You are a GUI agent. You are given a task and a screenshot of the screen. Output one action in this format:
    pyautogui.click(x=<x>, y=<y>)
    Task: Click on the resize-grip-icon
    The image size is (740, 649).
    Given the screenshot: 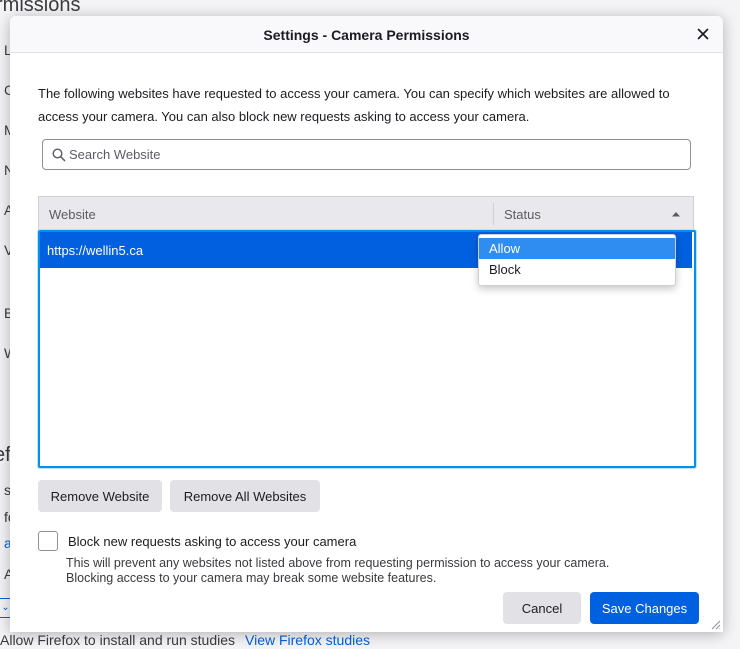 What is the action you would take?
    pyautogui.click(x=715, y=624)
    